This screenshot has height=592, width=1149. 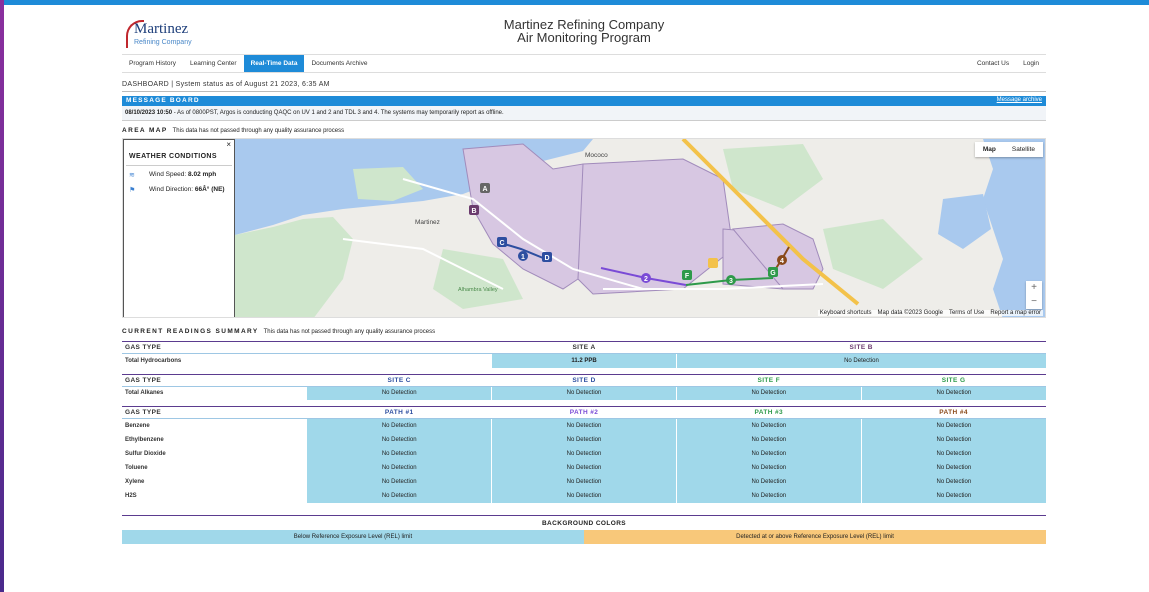 I want to click on zoom-in-button: +, so click(x=1034, y=288).